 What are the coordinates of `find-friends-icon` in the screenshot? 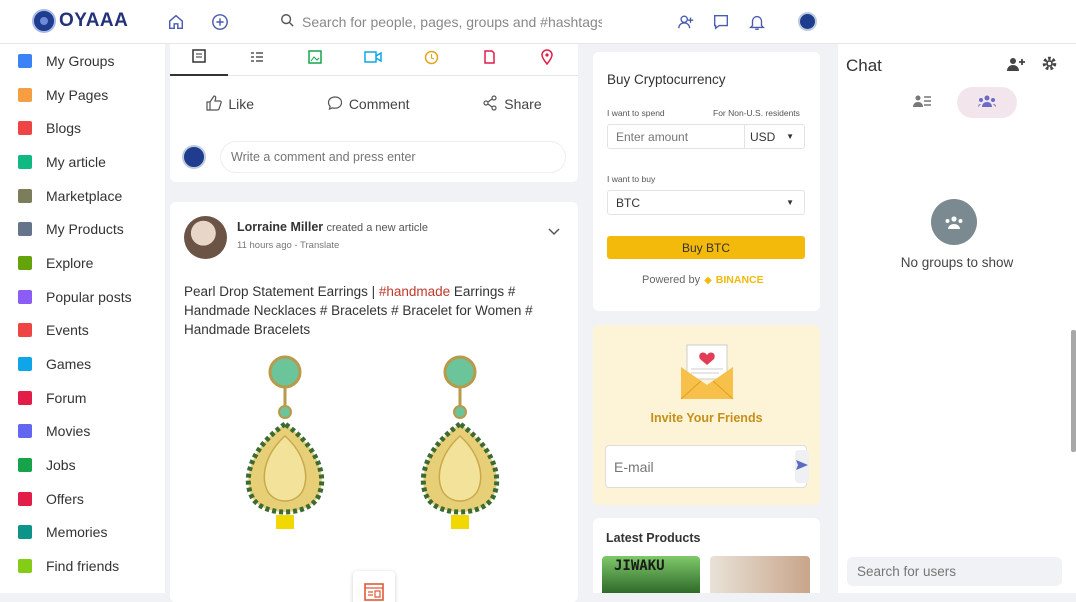 It's located at (25, 566).